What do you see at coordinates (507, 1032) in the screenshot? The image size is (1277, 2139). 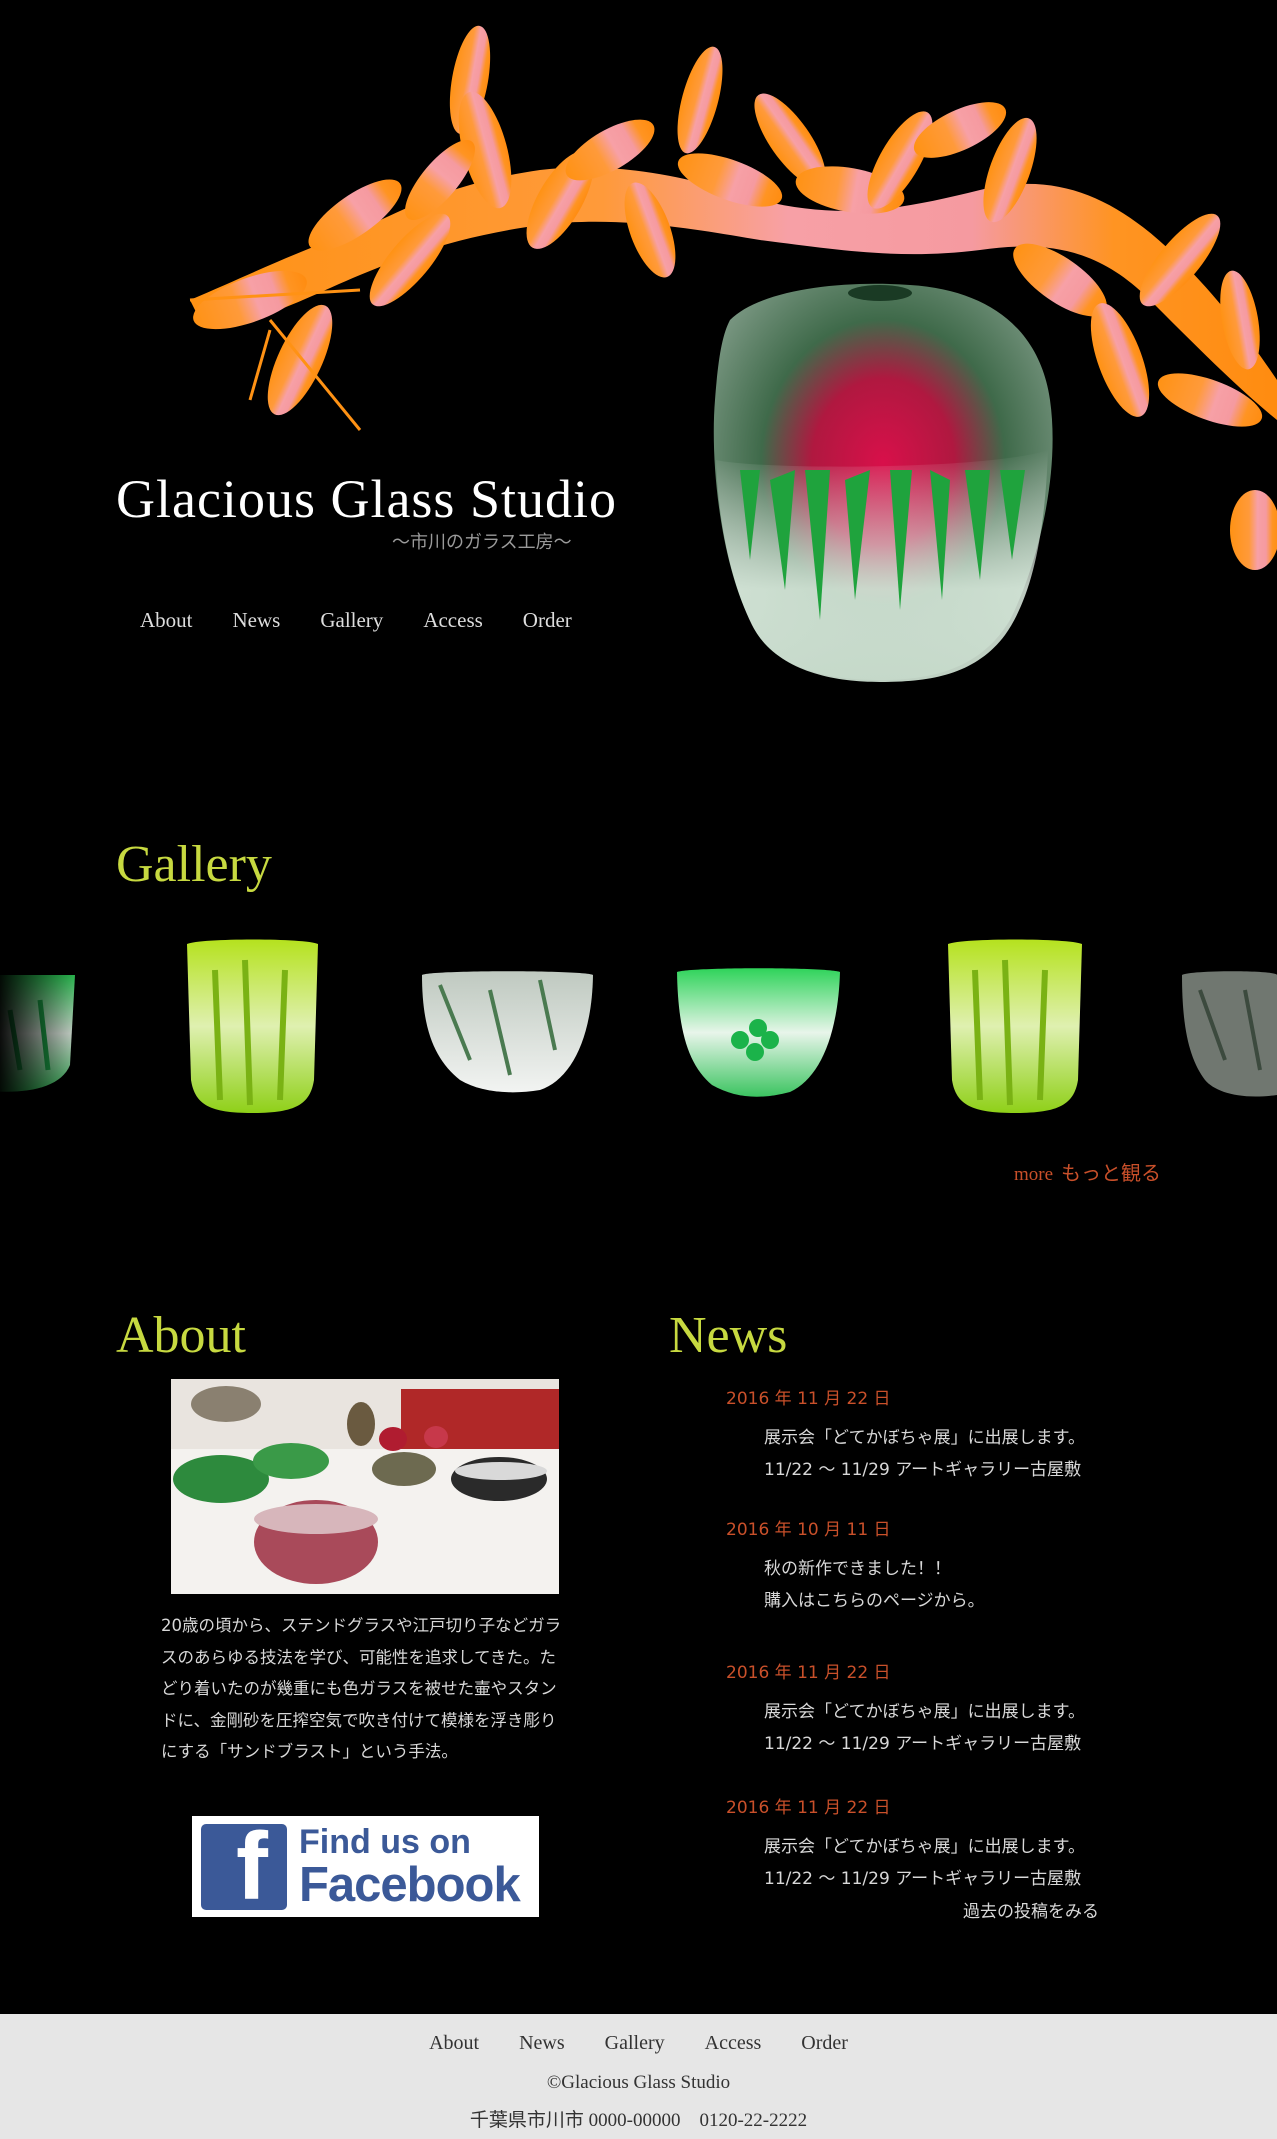 I see `gallery-item-white-bowl` at bounding box center [507, 1032].